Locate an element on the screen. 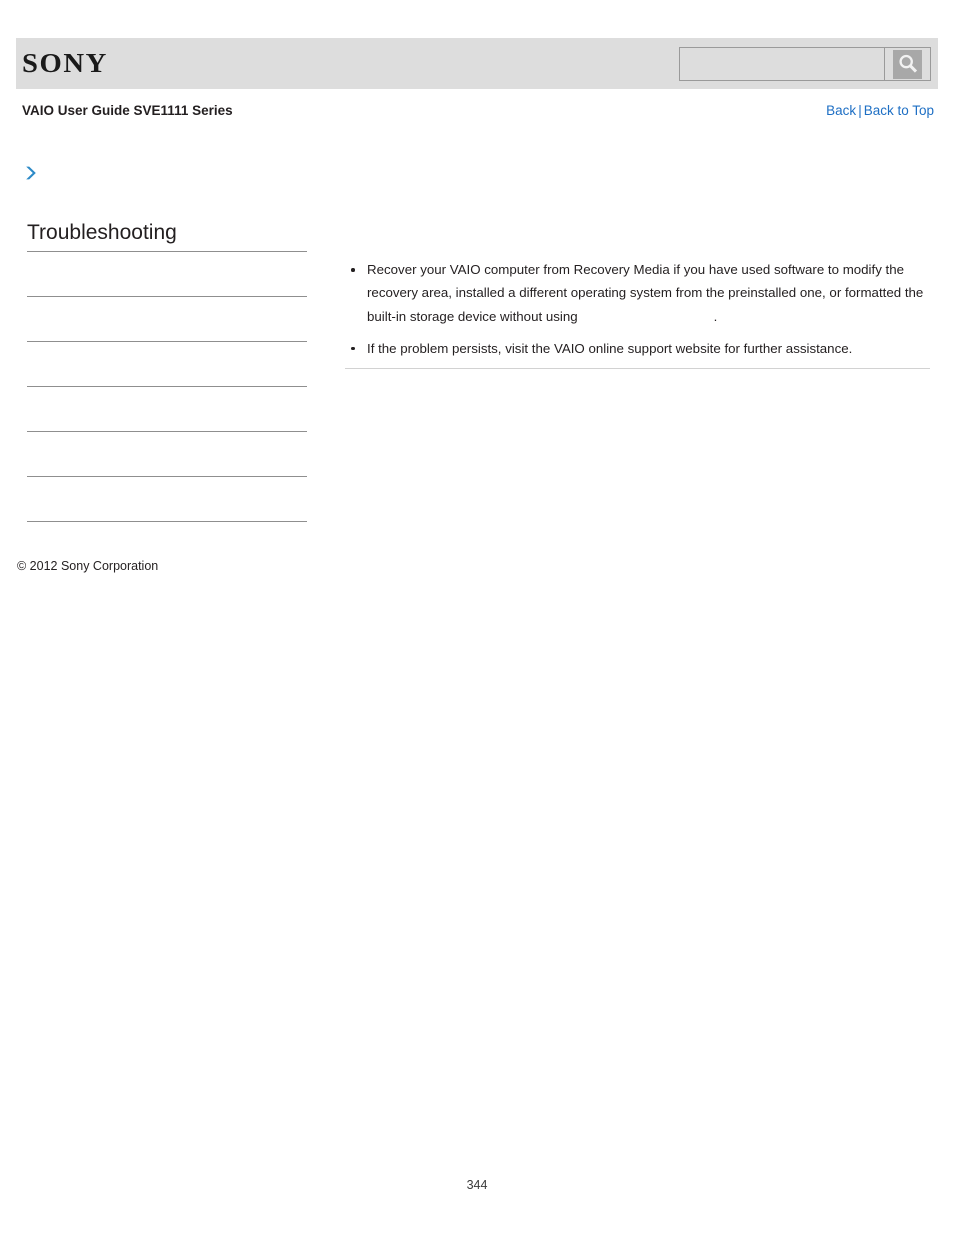 Image resolution: width=954 pixels, height=1235 pixels. search-container is located at coordinates (805, 64).